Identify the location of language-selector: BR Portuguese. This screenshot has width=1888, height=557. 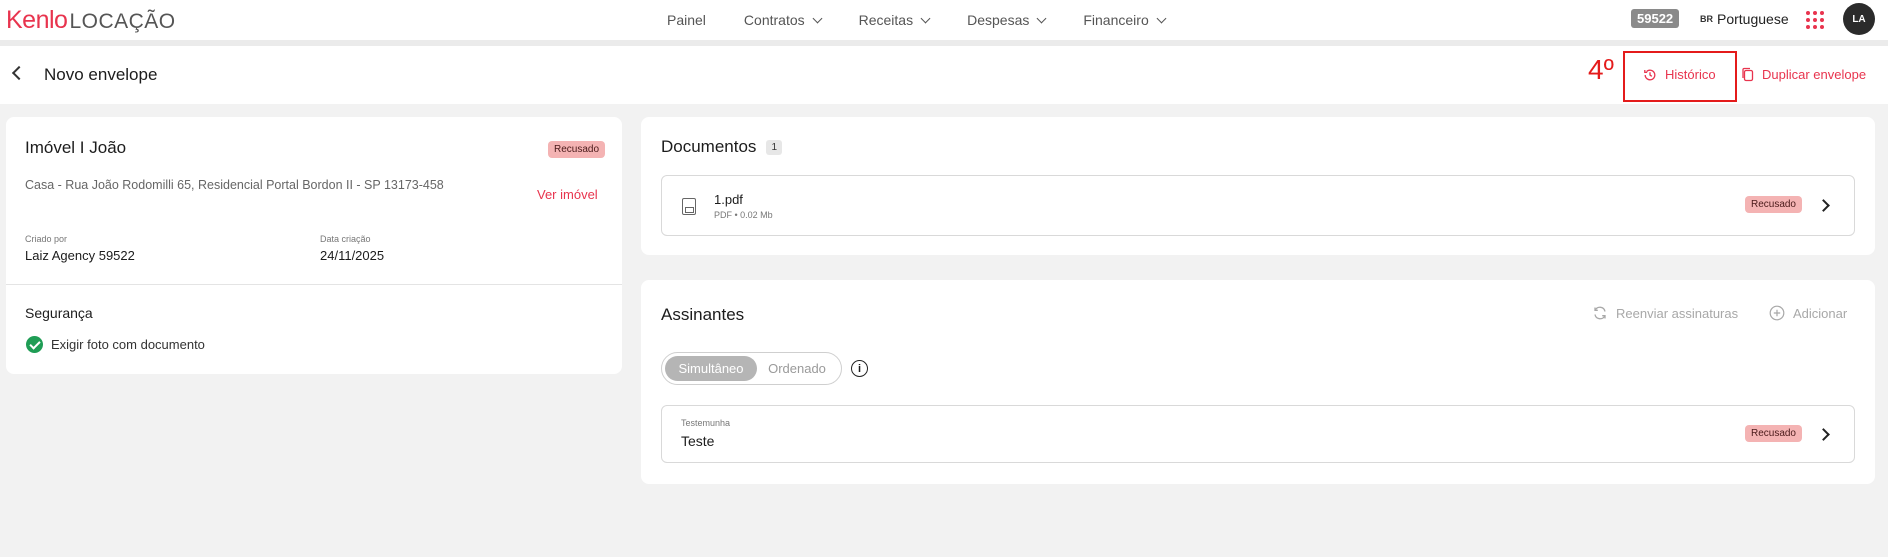
(1744, 19).